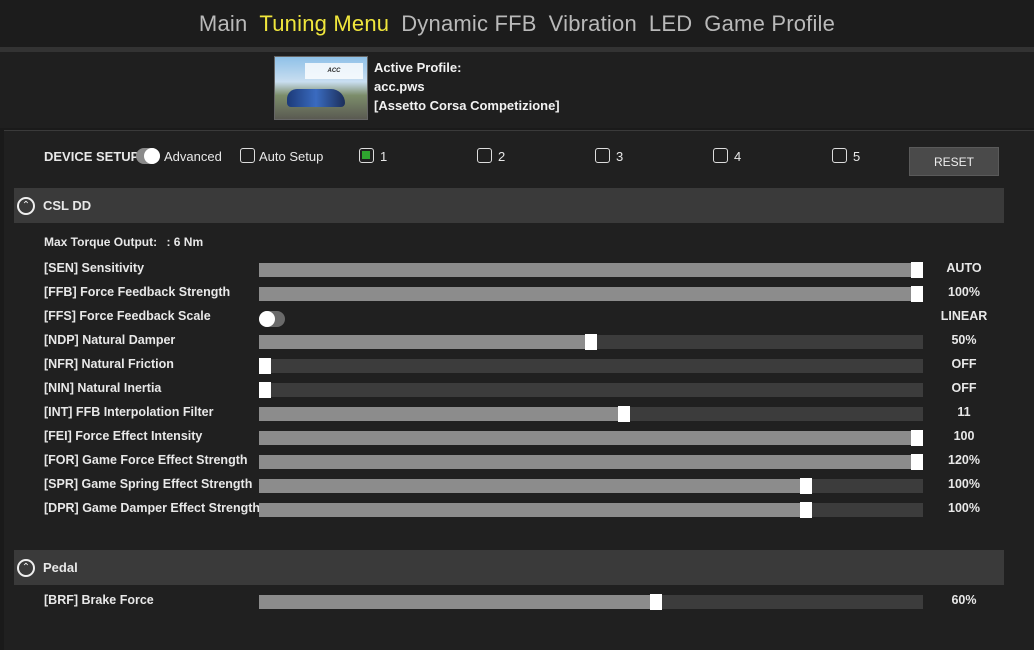  Describe the element at coordinates (316, 98) in the screenshot. I see `race-car-icon` at that location.